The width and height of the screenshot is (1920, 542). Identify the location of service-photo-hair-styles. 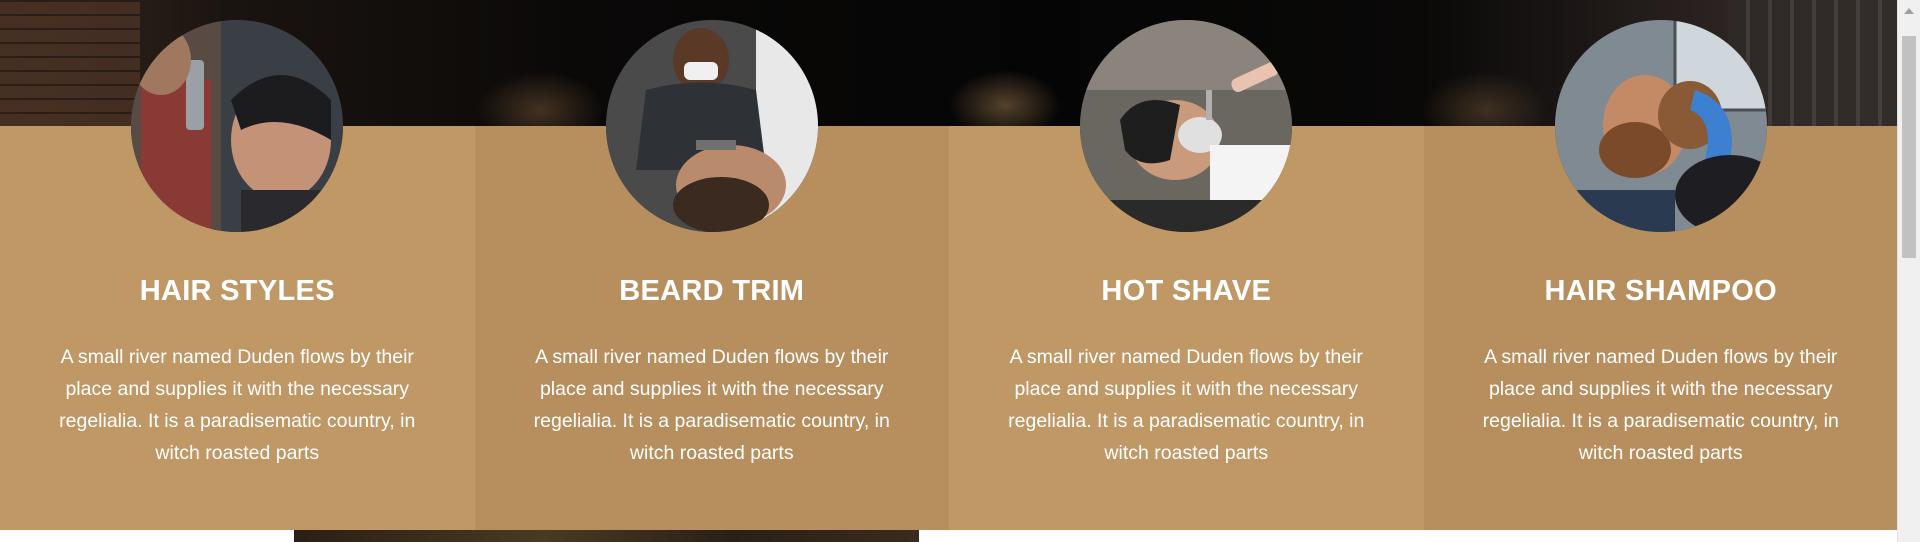
(237, 126).